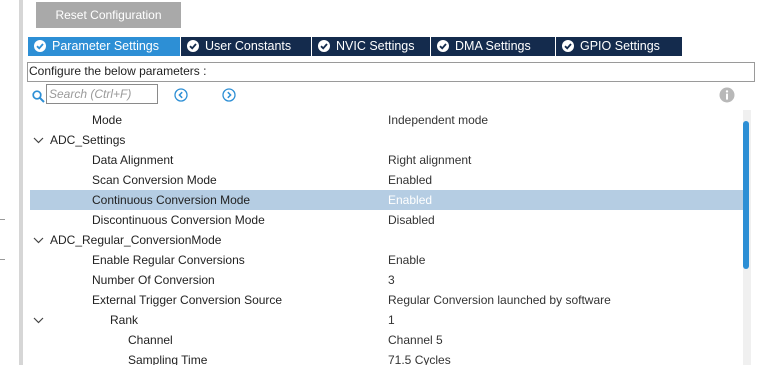  Describe the element at coordinates (168, 260) in the screenshot. I see `param-name: Enable Regular Conversions` at that location.